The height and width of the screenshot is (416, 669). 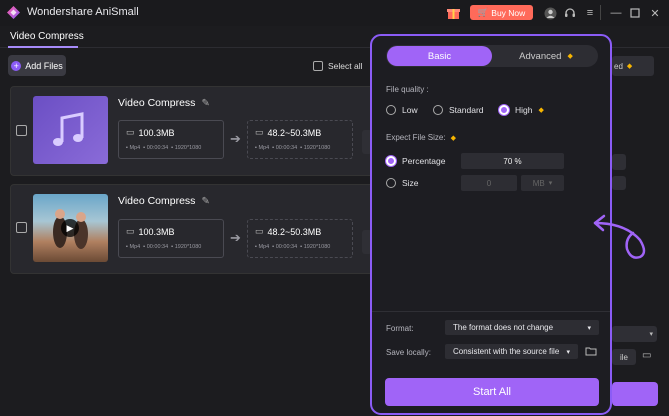 I want to click on save-location-value: Consistent with the source file, so click(x=506, y=351).